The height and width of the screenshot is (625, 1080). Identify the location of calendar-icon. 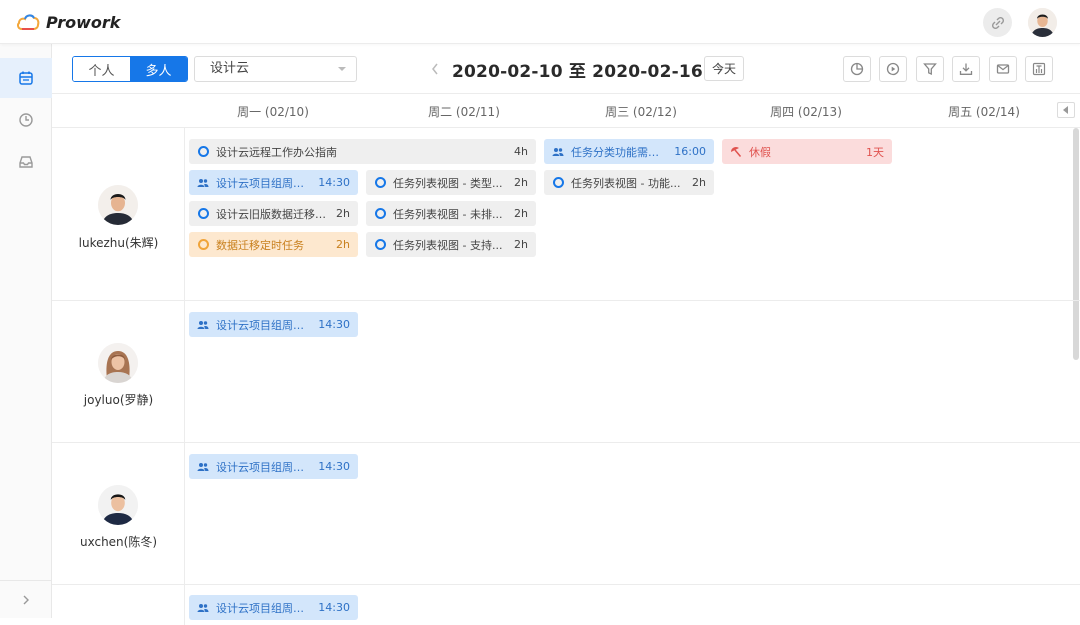
(26, 78).